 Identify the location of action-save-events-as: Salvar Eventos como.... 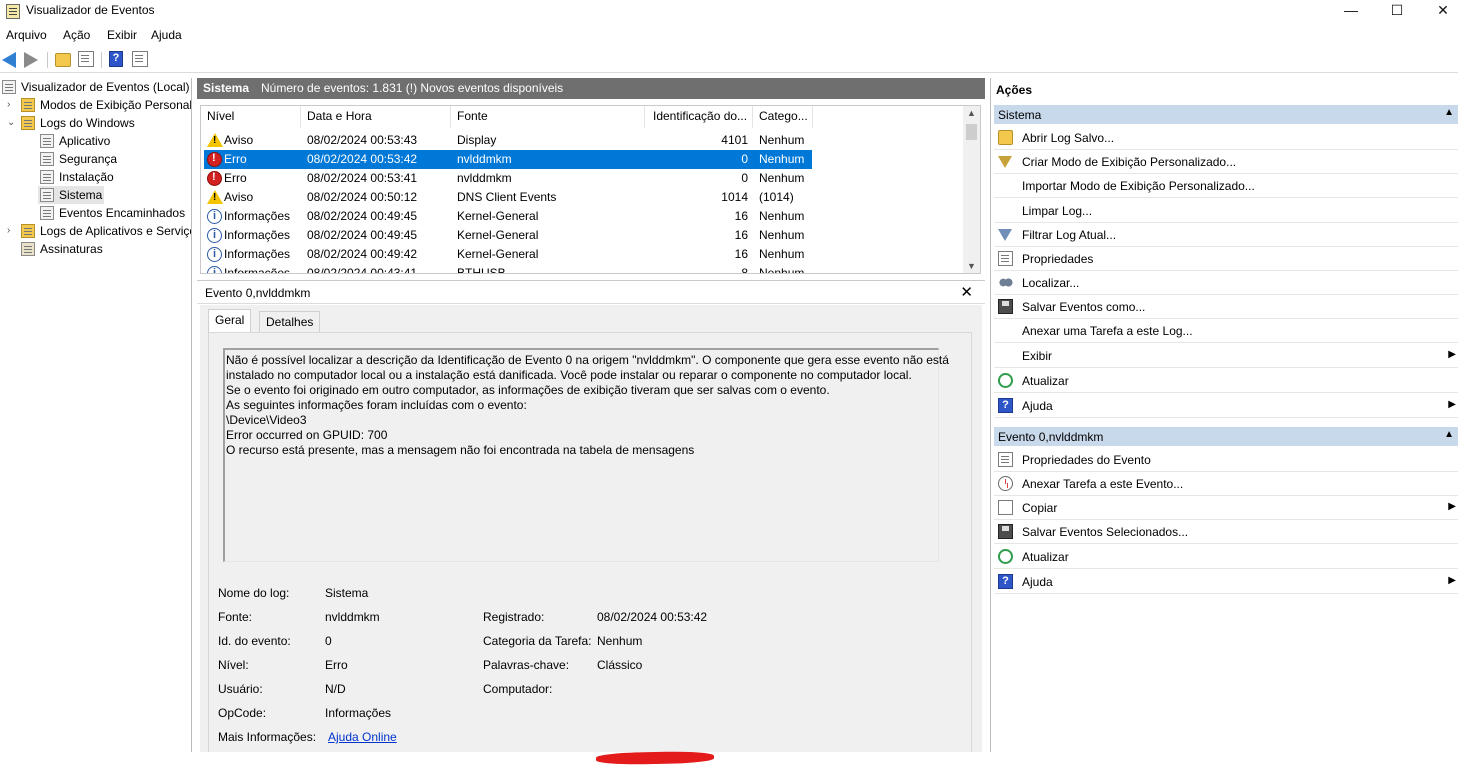
(1226, 307).